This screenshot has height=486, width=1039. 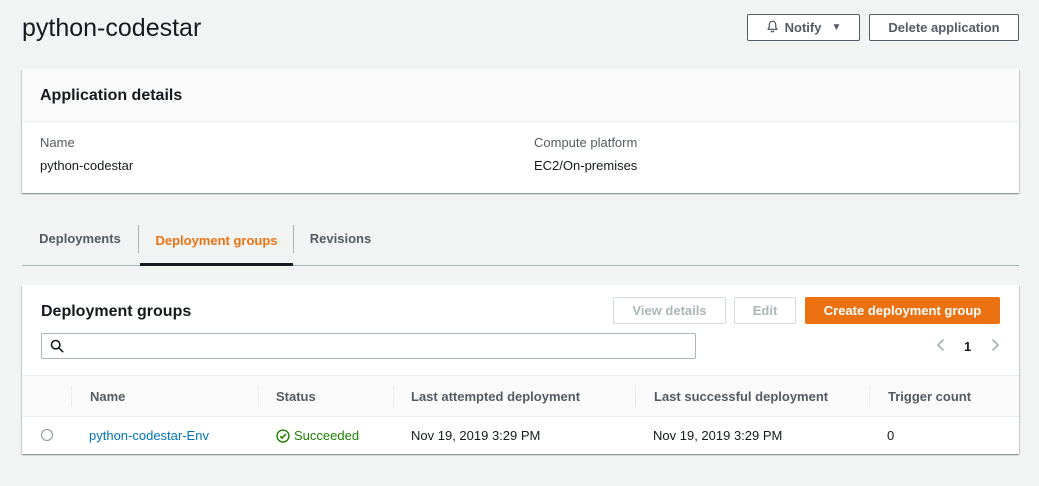 I want to click on edit-button: Edit, so click(x=765, y=310).